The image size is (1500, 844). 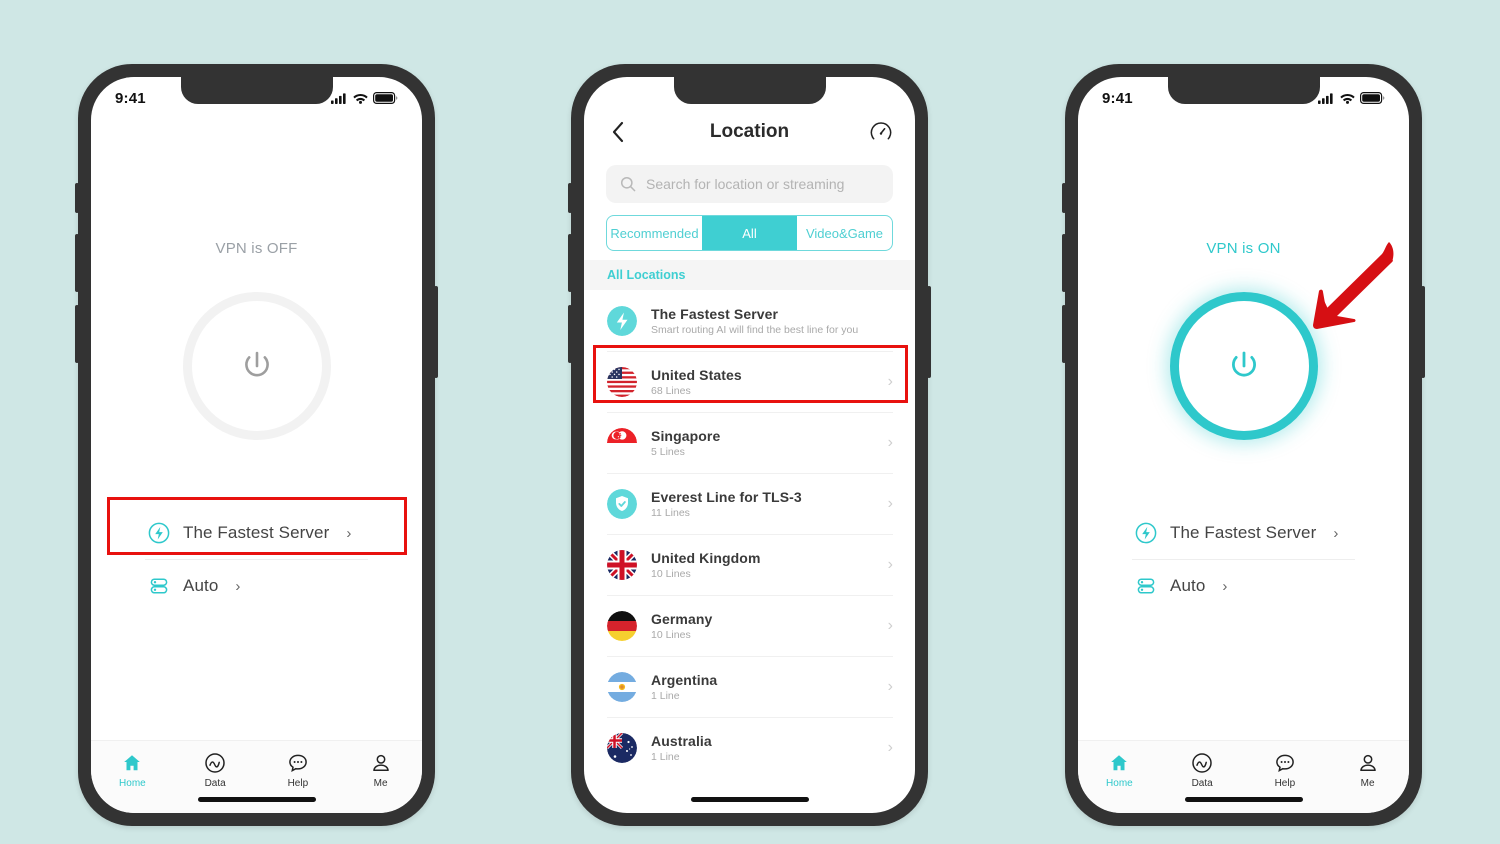 I want to click on list-item-germany: Germany 10 Lines ›, so click(x=749, y=625).